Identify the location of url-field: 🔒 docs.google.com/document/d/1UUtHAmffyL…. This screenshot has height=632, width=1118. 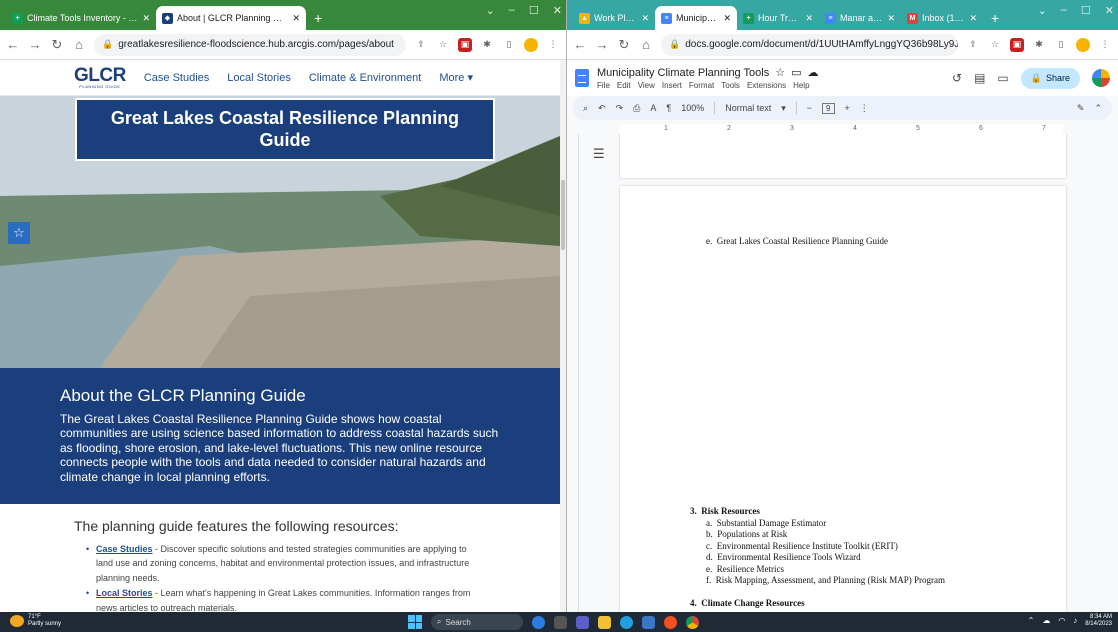
(809, 44).